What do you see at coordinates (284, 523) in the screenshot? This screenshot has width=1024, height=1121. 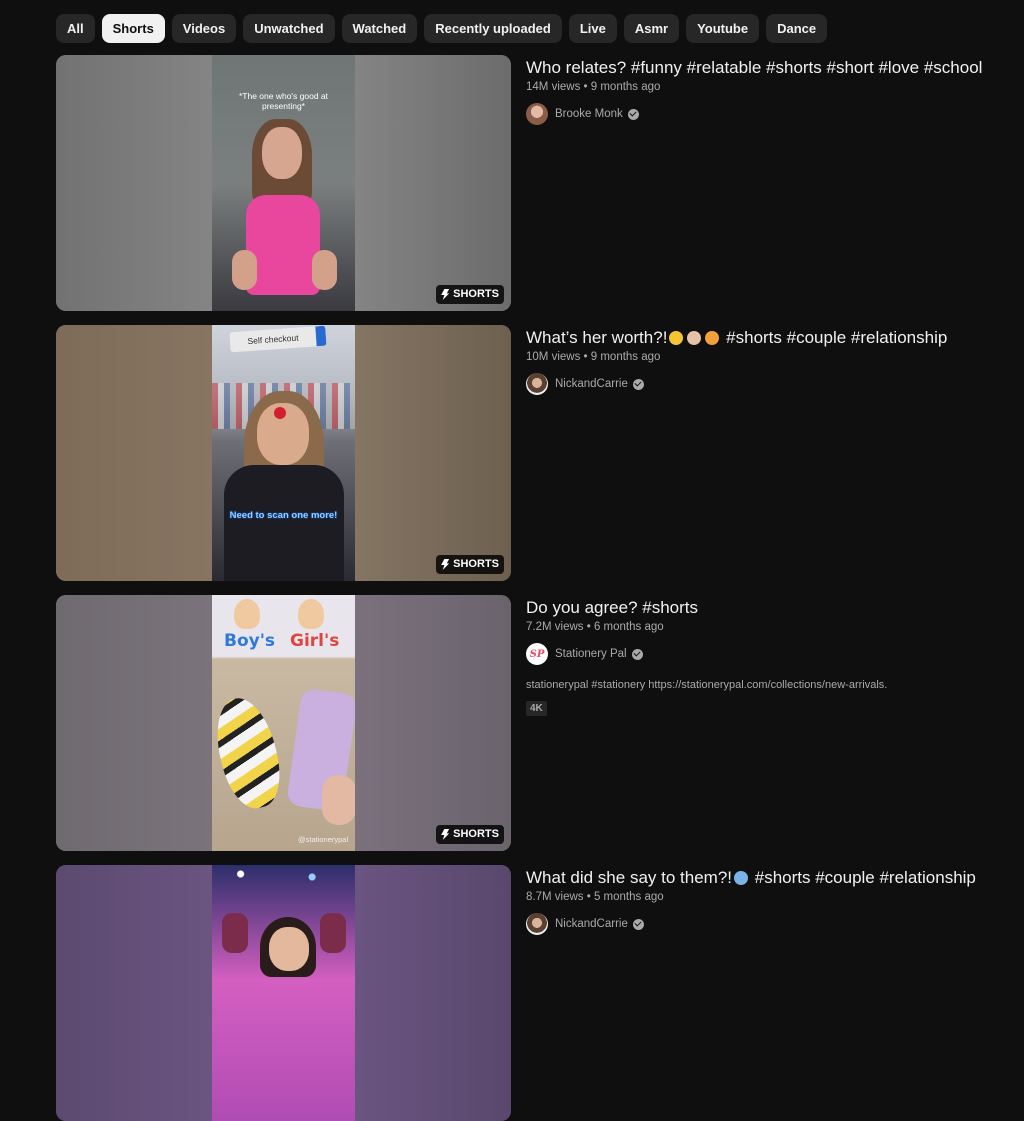 I see `black-hoodie` at bounding box center [284, 523].